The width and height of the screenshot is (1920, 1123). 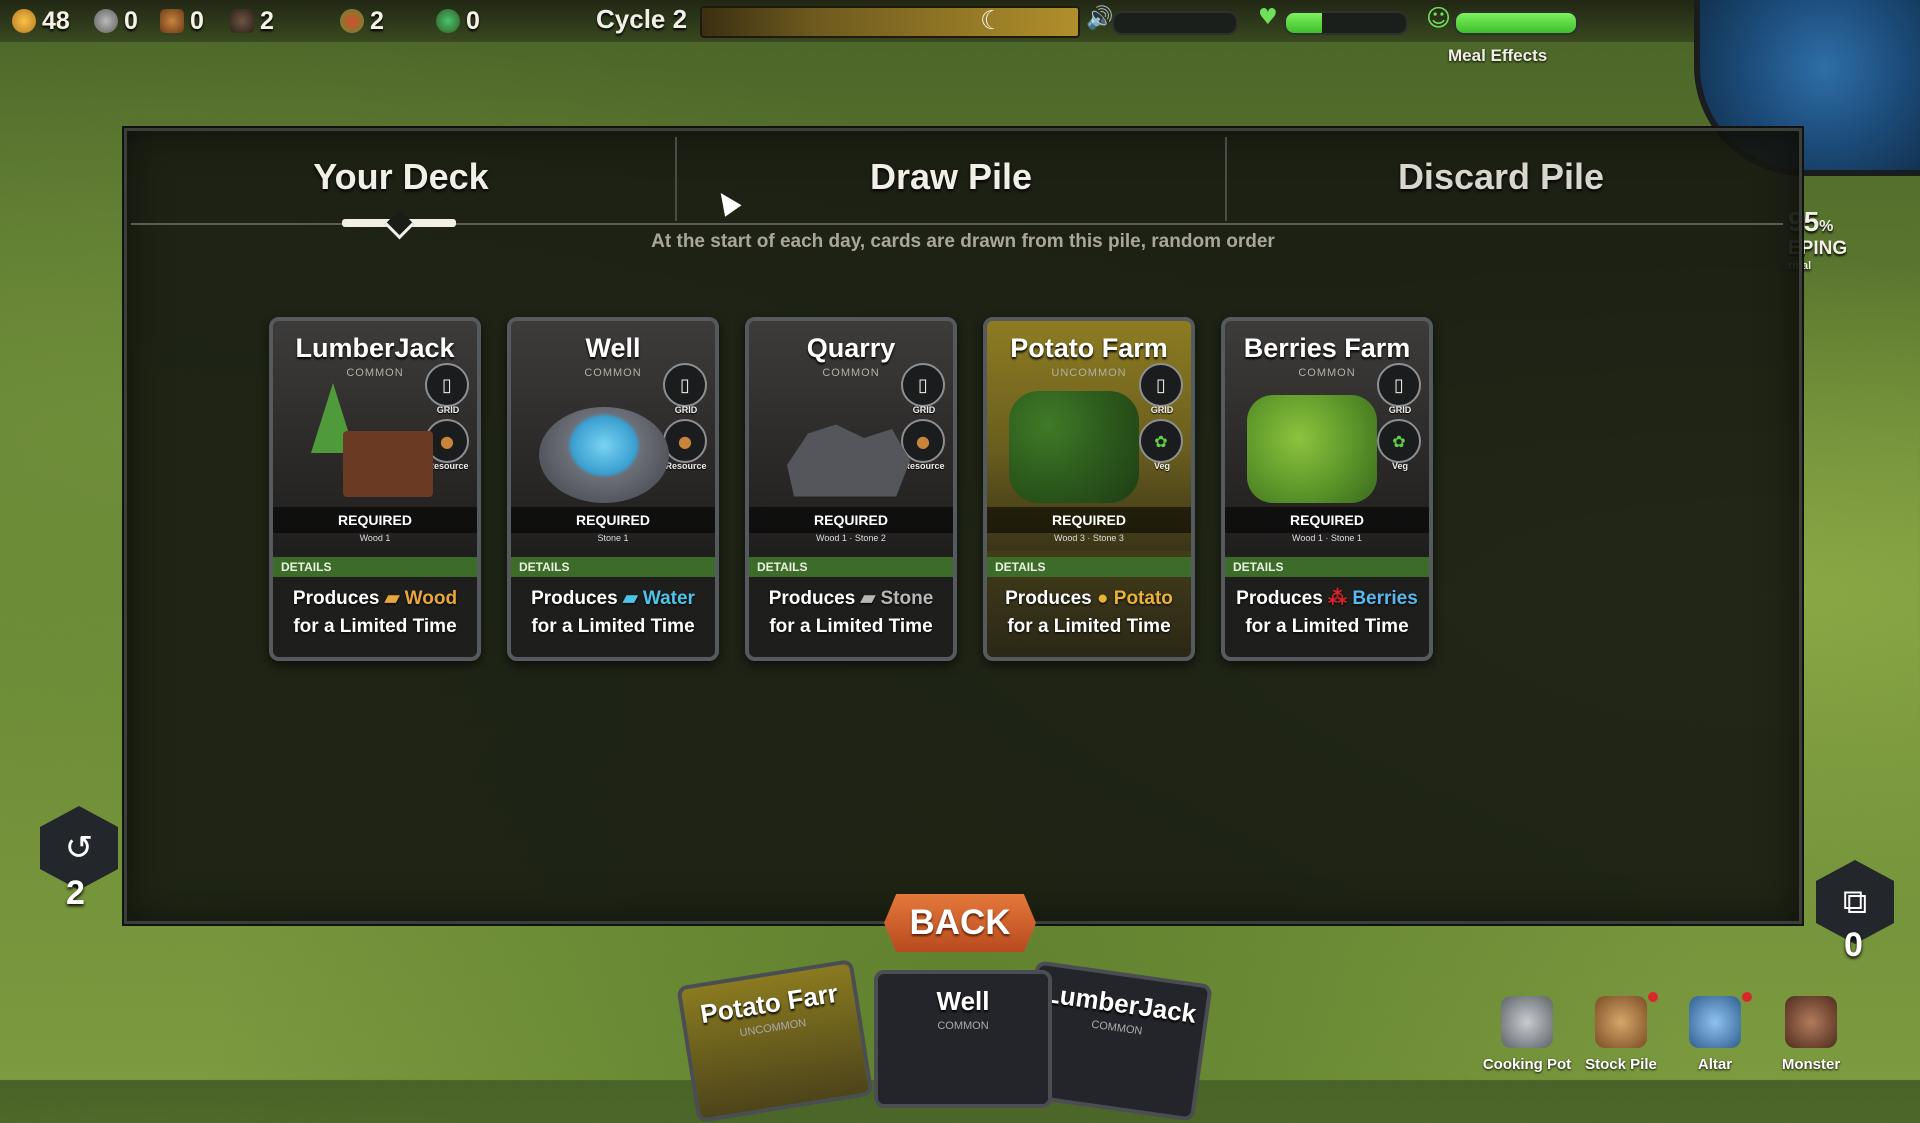 I want to click on top-hud: 48 0 0 2 2 0 Cycle 2 ☾ 🔊 ♥ ☺, so click(x=960, y=21).